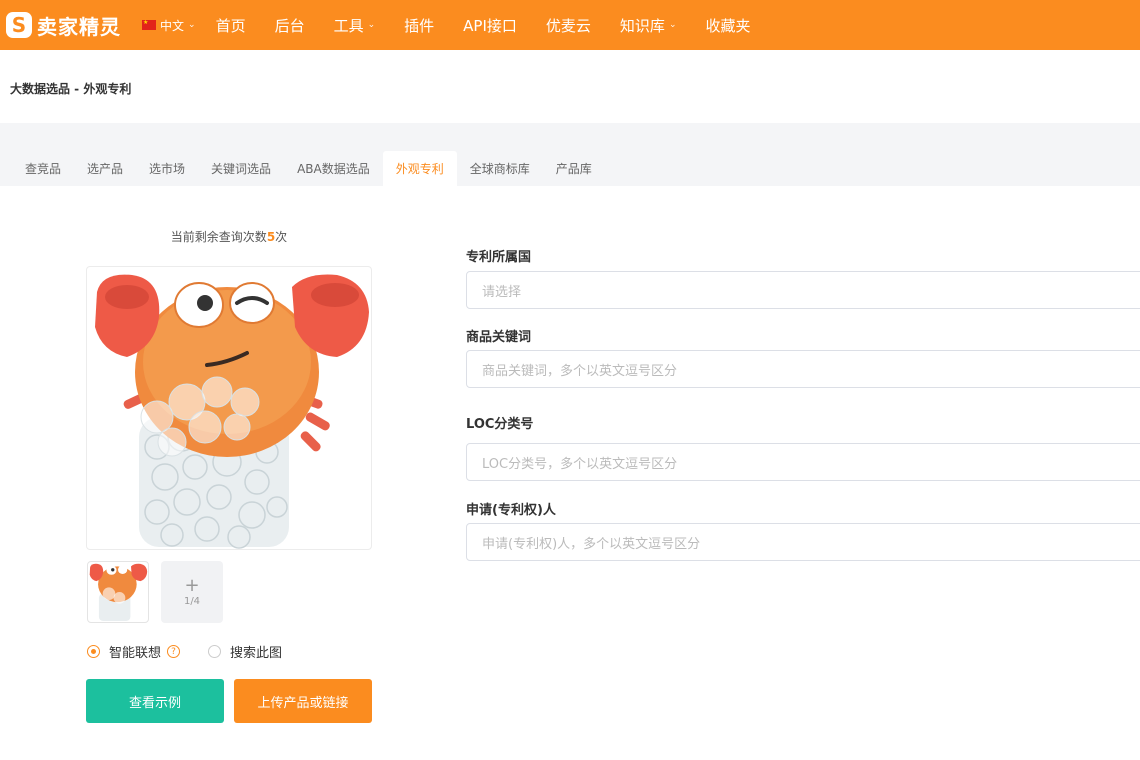  I want to click on search-mode-group: 智能联想 ? 搜索此图, so click(198, 651).